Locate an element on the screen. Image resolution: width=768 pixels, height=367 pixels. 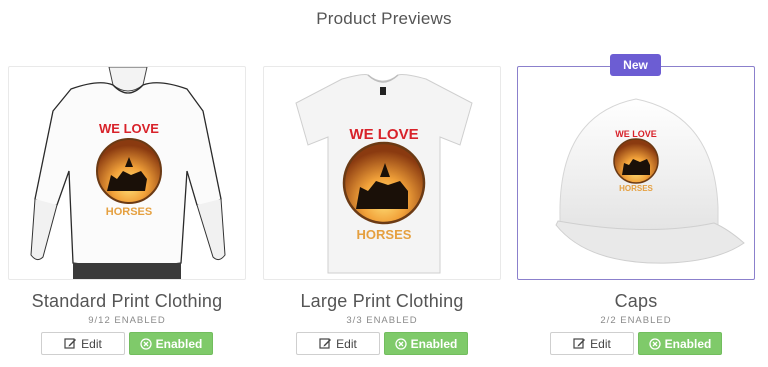
product-name: Caps is located at coordinates (636, 301).